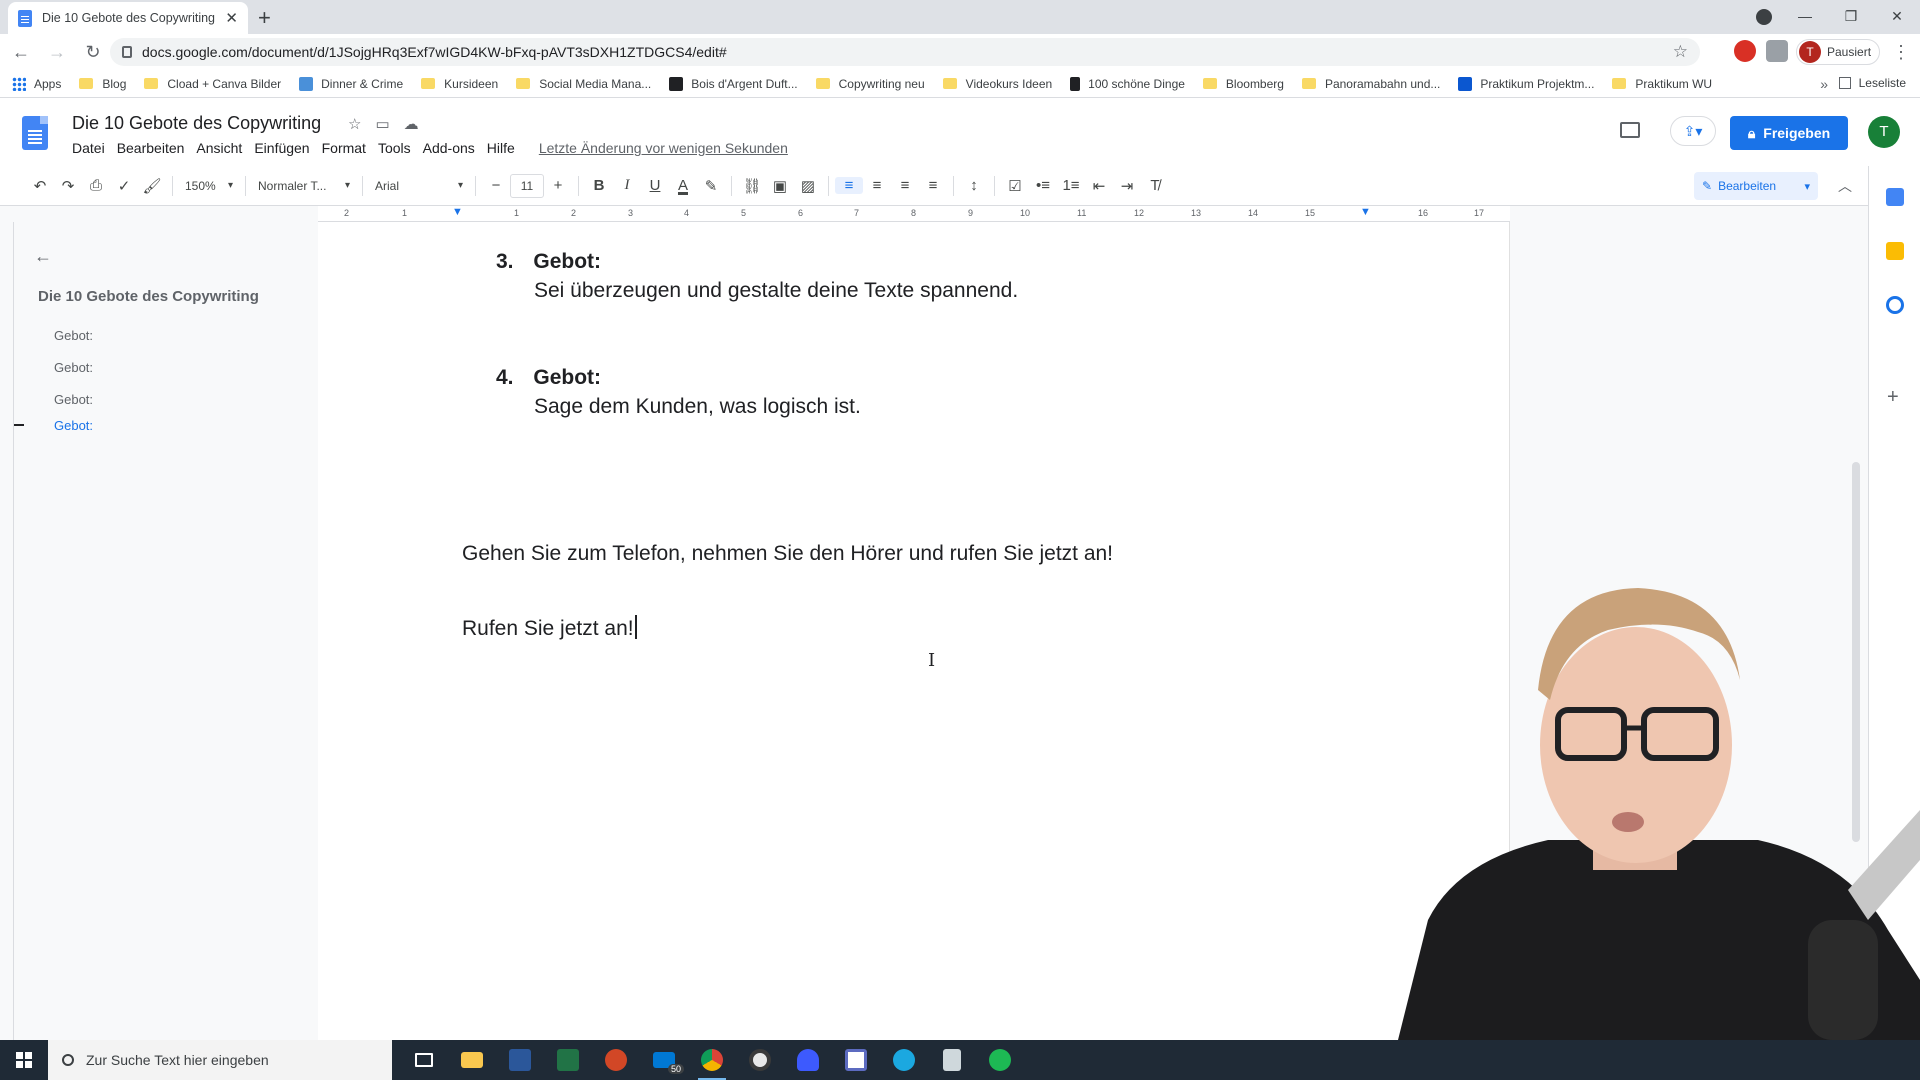 Image resolution: width=1920 pixels, height=1080 pixels. I want to click on word-button, so click(520, 1060).